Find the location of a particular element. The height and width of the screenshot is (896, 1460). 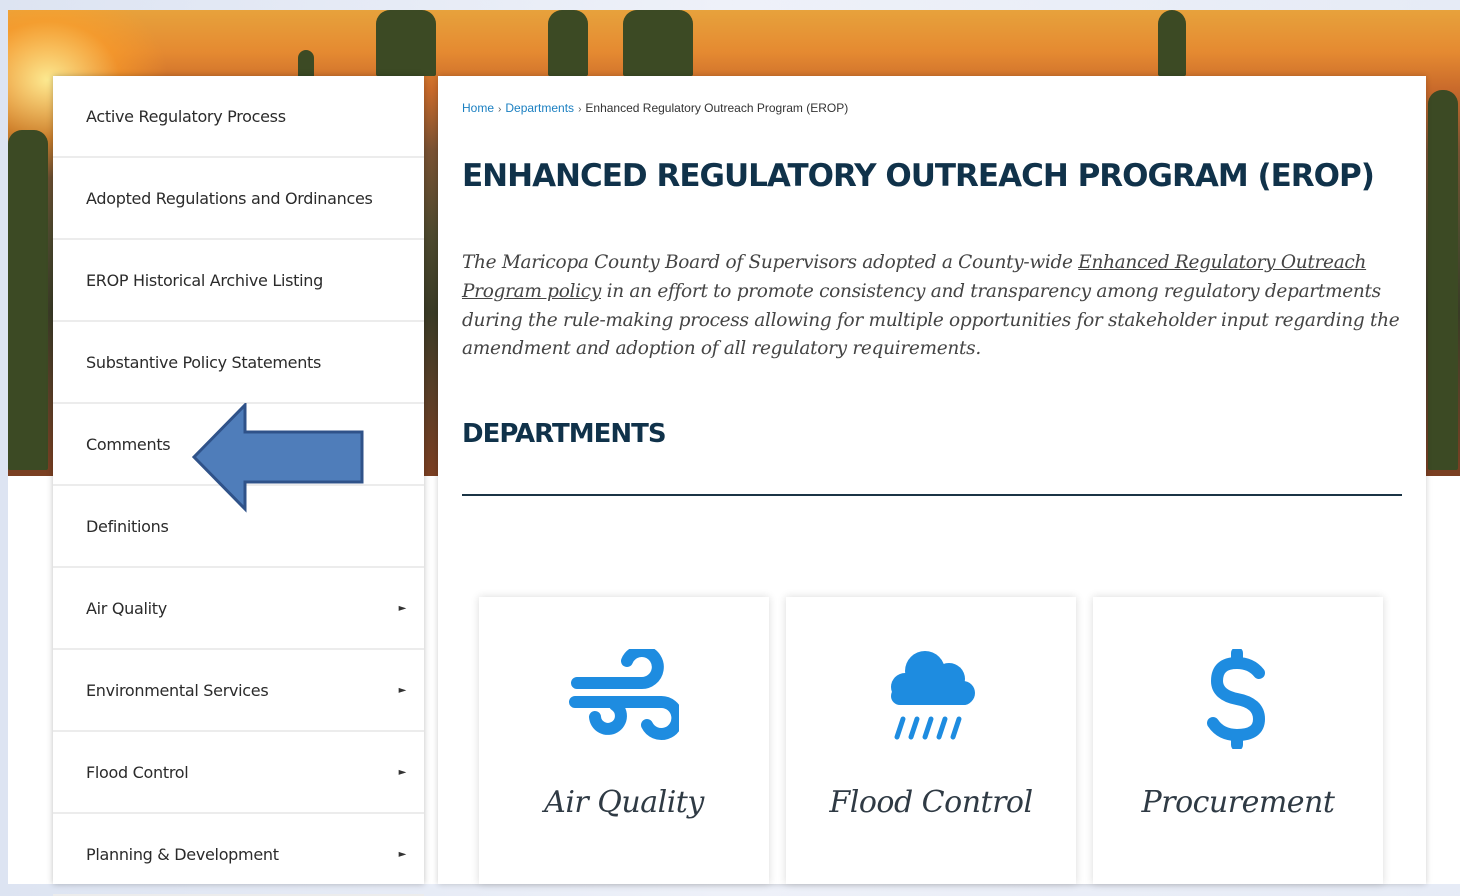

annotation-arrow-icon is located at coordinates (278, 458).